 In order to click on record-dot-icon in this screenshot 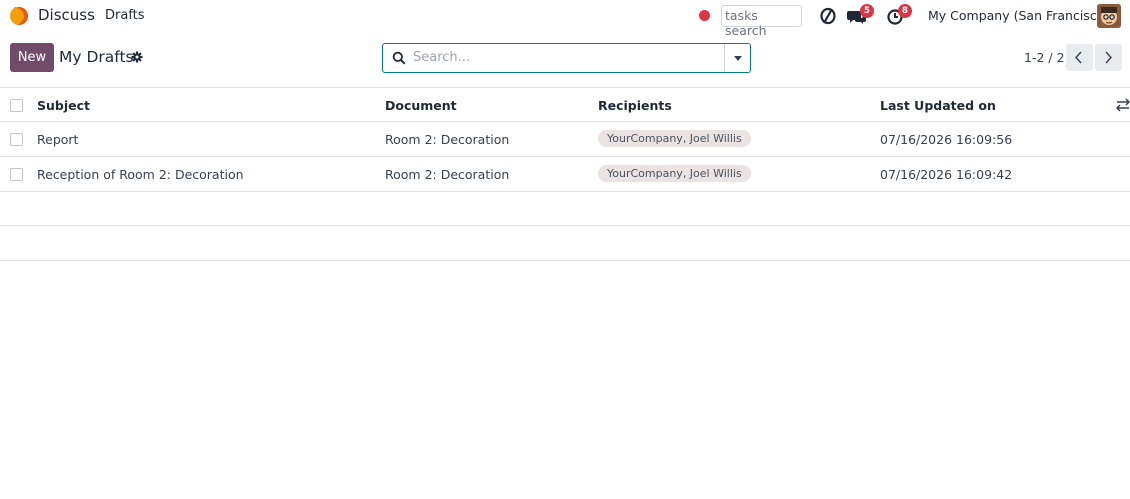, I will do `click(704, 15)`.